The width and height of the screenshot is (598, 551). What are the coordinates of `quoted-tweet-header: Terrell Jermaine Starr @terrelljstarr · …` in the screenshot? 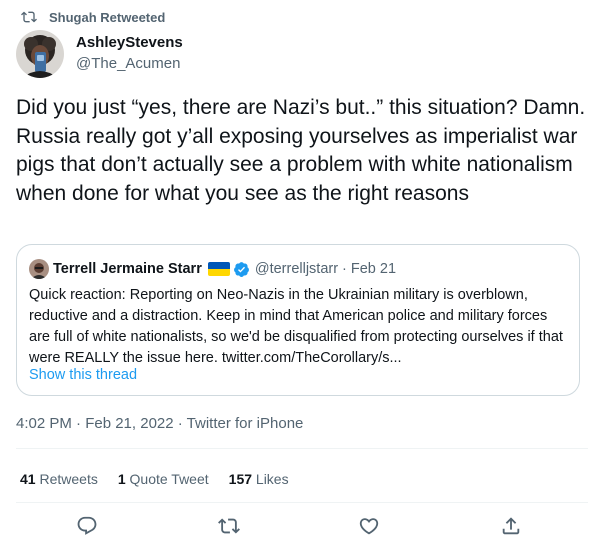 It's located at (212, 269).